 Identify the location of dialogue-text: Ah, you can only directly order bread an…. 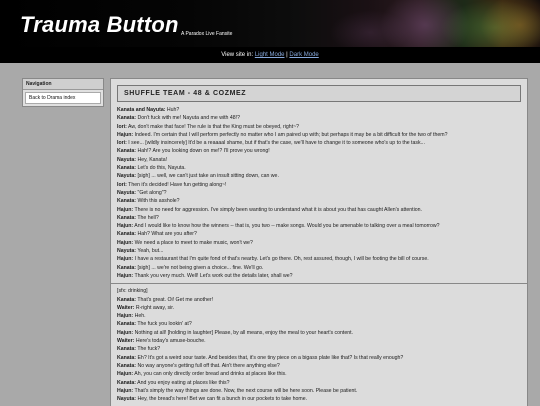
(210, 374).